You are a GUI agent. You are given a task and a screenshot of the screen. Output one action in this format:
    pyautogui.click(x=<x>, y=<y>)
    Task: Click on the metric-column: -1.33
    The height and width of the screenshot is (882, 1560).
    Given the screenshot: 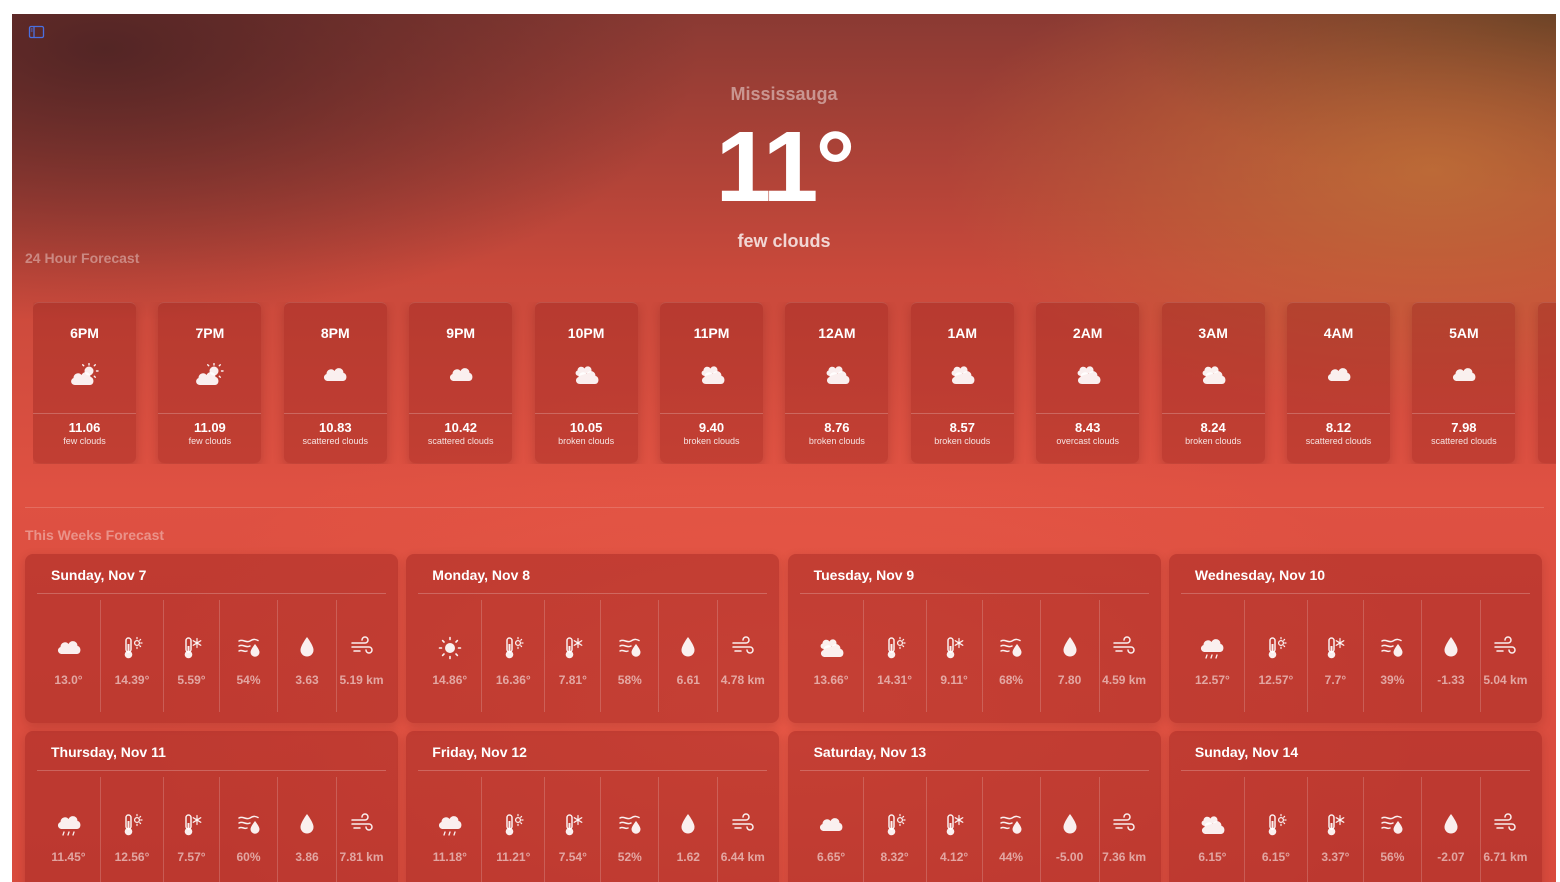 What is the action you would take?
    pyautogui.click(x=1450, y=656)
    